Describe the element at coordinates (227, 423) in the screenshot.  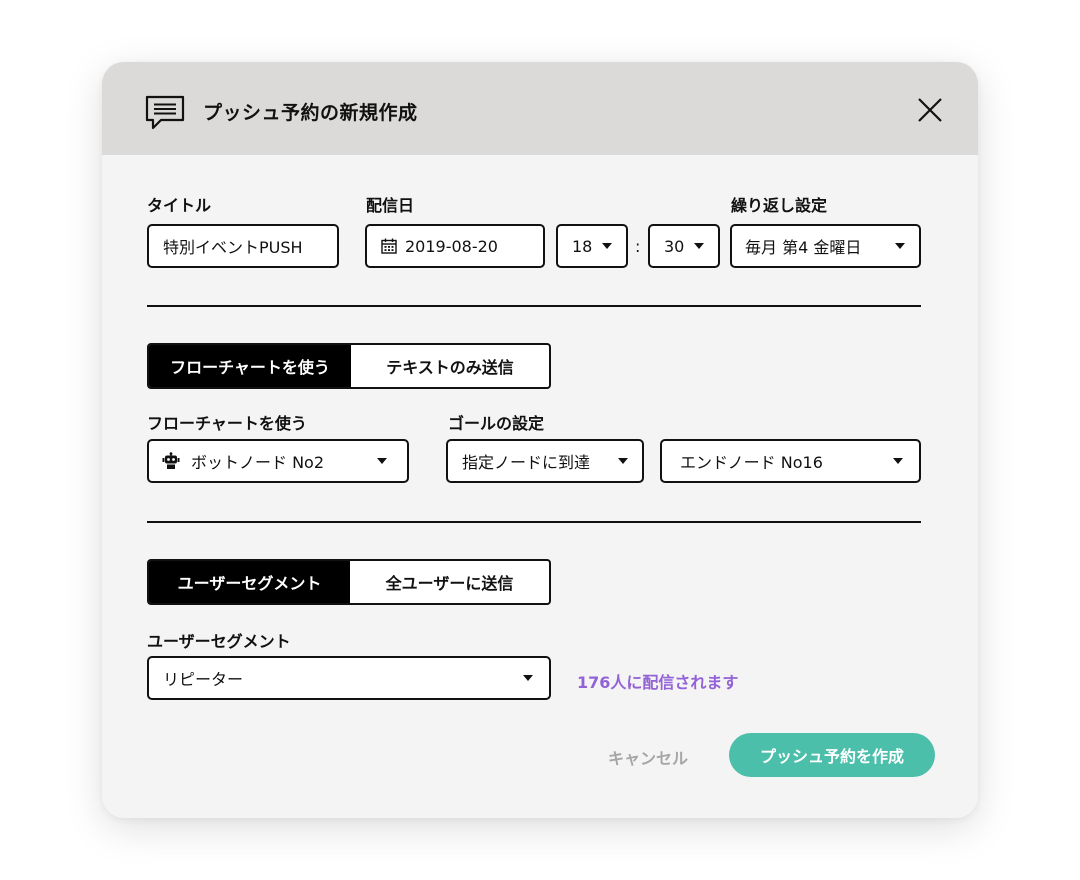
I see `flowchart-label: フローチャートを使う` at that location.